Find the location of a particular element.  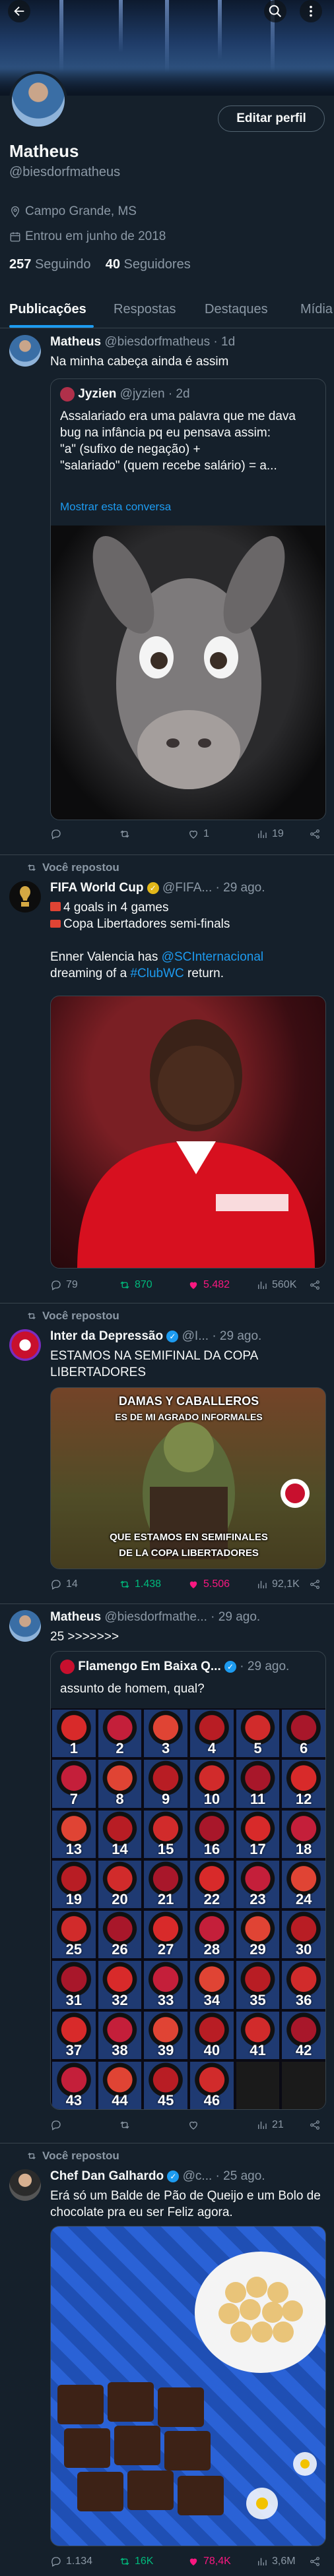

grid-cell: 31 is located at coordinates (74, 1985).